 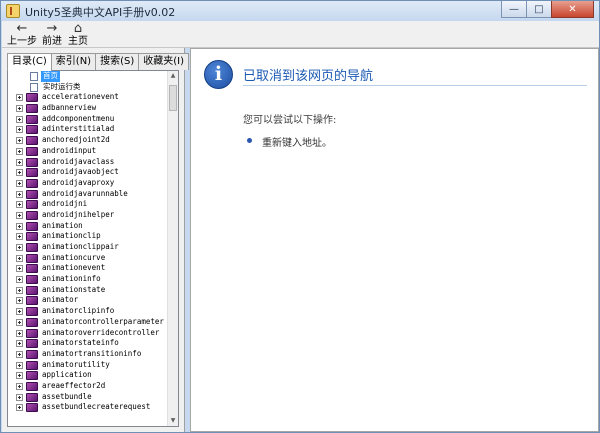 I want to click on tree-item: assetbundlecreaterequest, so click(x=88, y=407).